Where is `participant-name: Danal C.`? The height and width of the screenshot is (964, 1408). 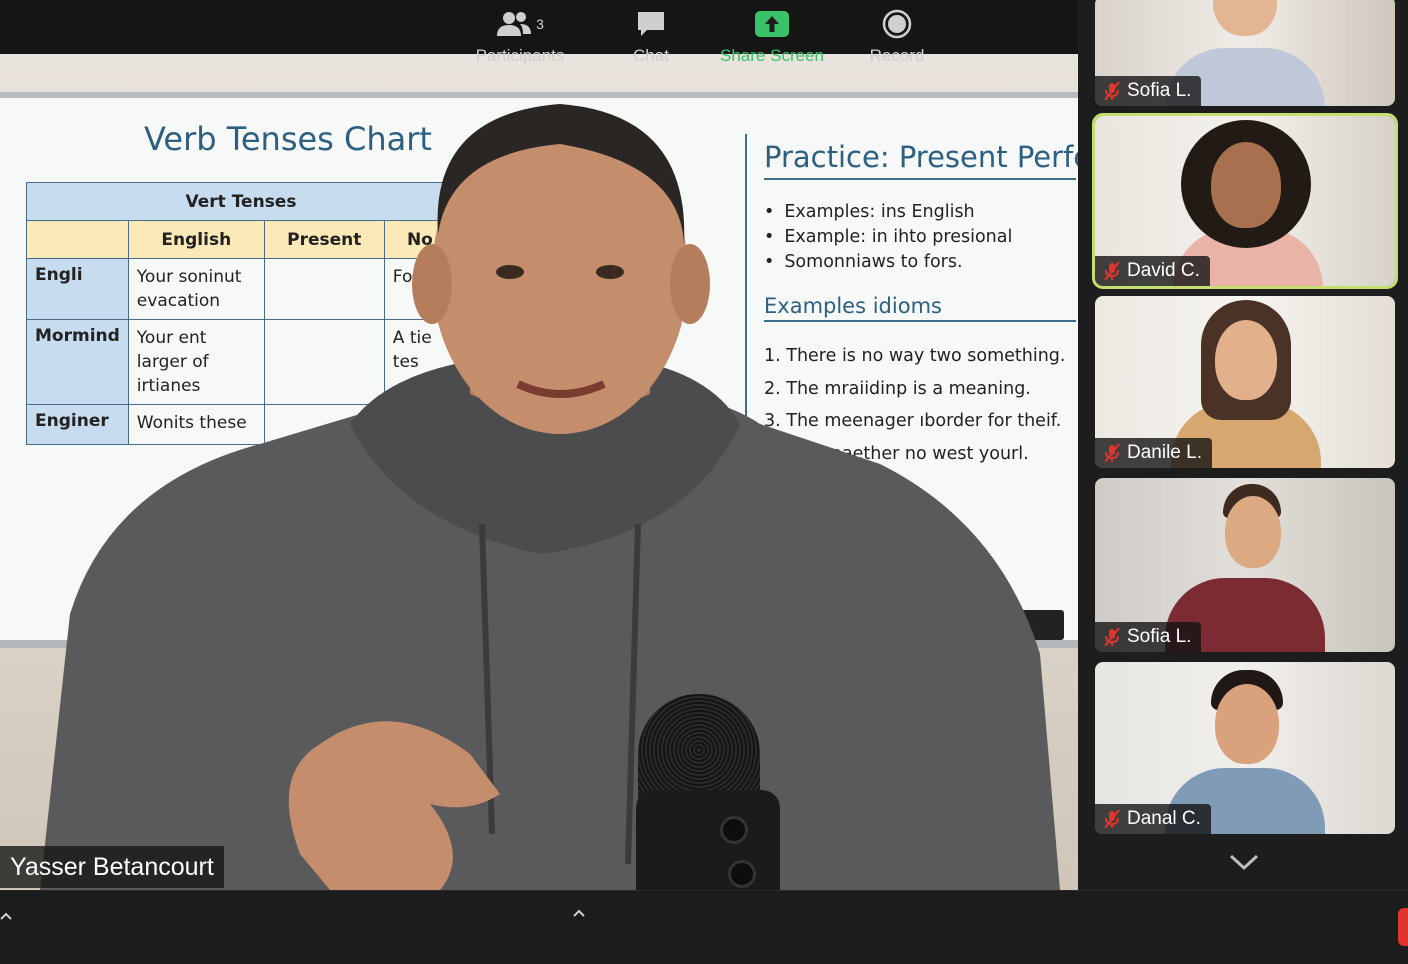 participant-name: Danal C. is located at coordinates (1164, 818).